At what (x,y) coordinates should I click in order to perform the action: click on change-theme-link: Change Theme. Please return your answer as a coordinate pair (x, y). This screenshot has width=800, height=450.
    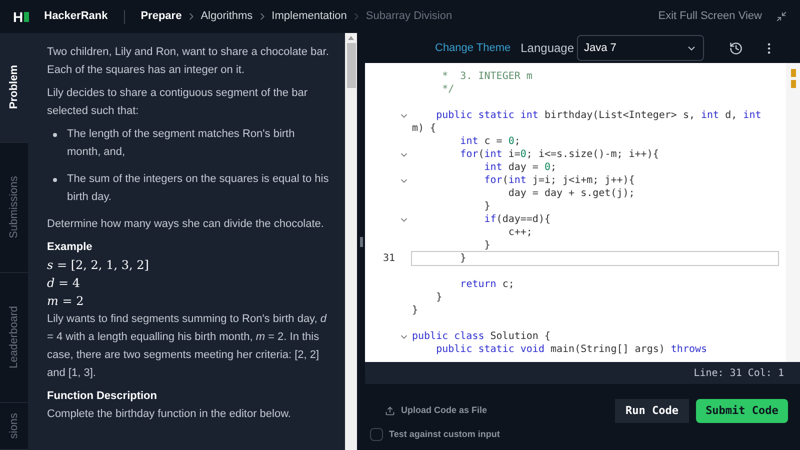
    Looking at the image, I should click on (473, 48).